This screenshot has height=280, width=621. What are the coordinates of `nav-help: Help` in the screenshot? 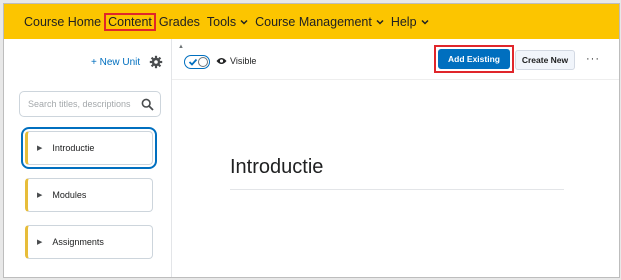 It's located at (410, 22).